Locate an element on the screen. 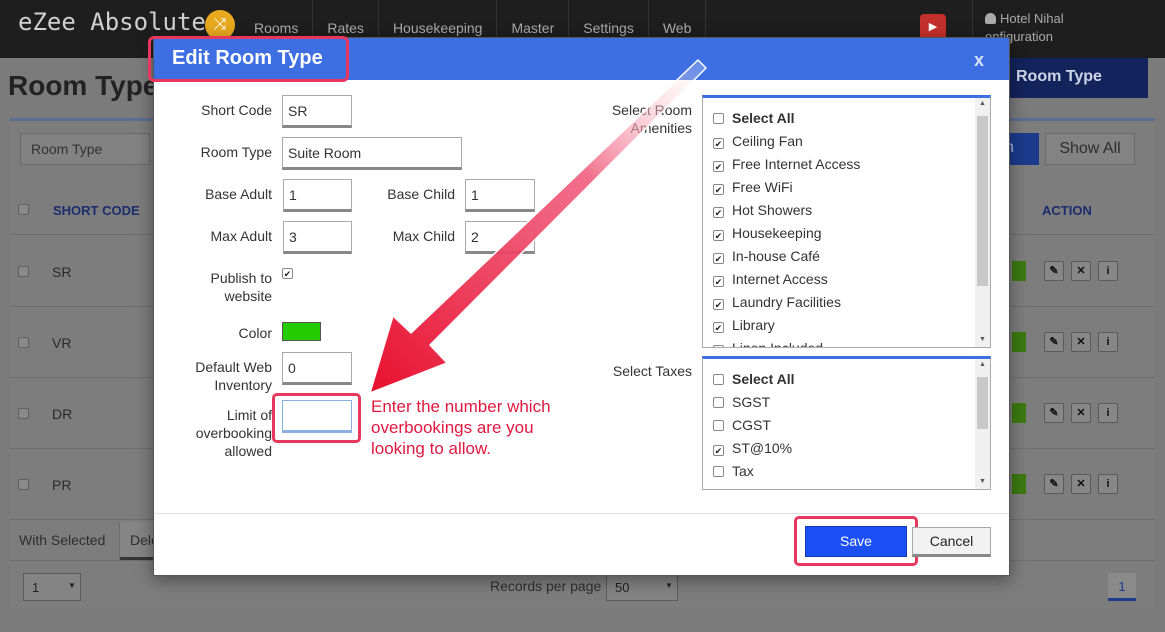 Image resolution: width=1165 pixels, height=632 pixels. page-select: 1 ▼ is located at coordinates (52, 587).